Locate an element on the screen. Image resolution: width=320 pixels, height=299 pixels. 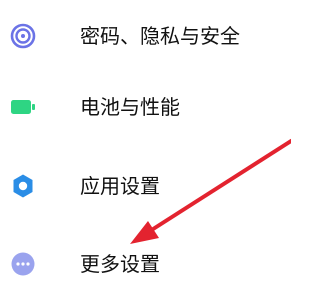
fingerprint-icon is located at coordinates (23, 36).